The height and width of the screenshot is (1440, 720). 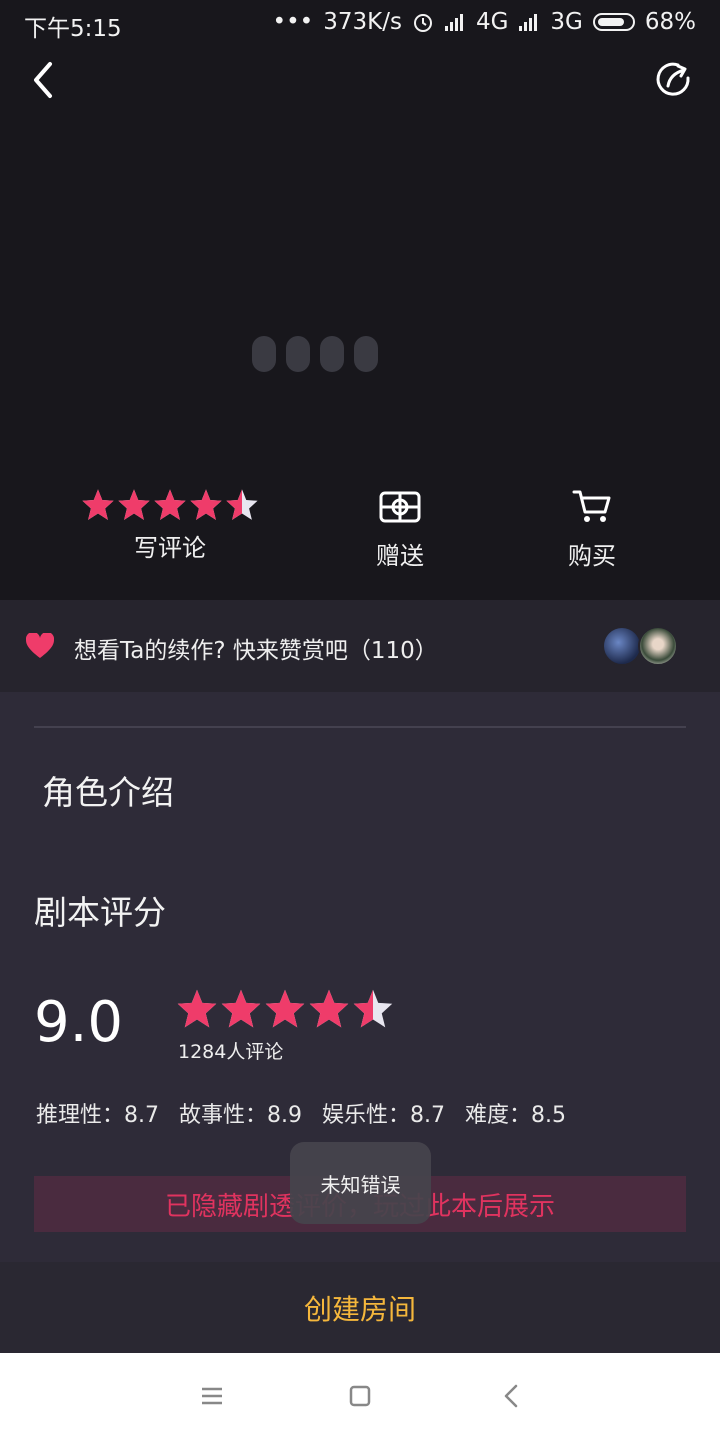 I want to click on menu-icon, so click(x=212, y=1396).